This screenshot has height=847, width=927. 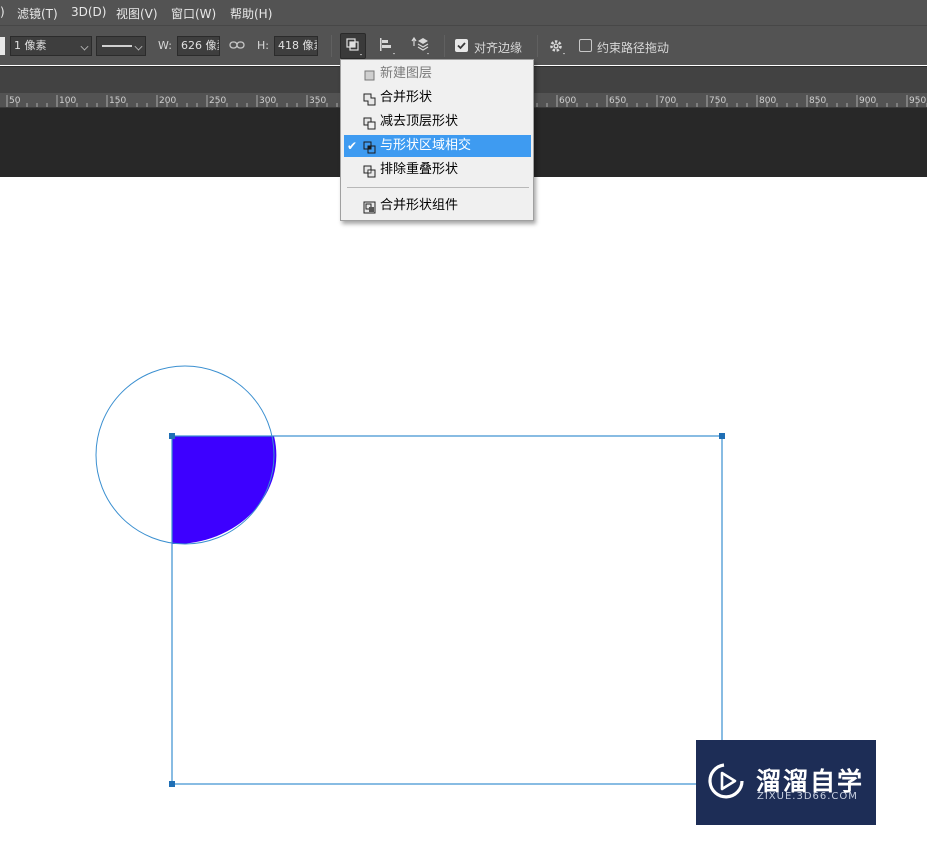 I want to click on checkmark-icon, so click(x=461, y=46).